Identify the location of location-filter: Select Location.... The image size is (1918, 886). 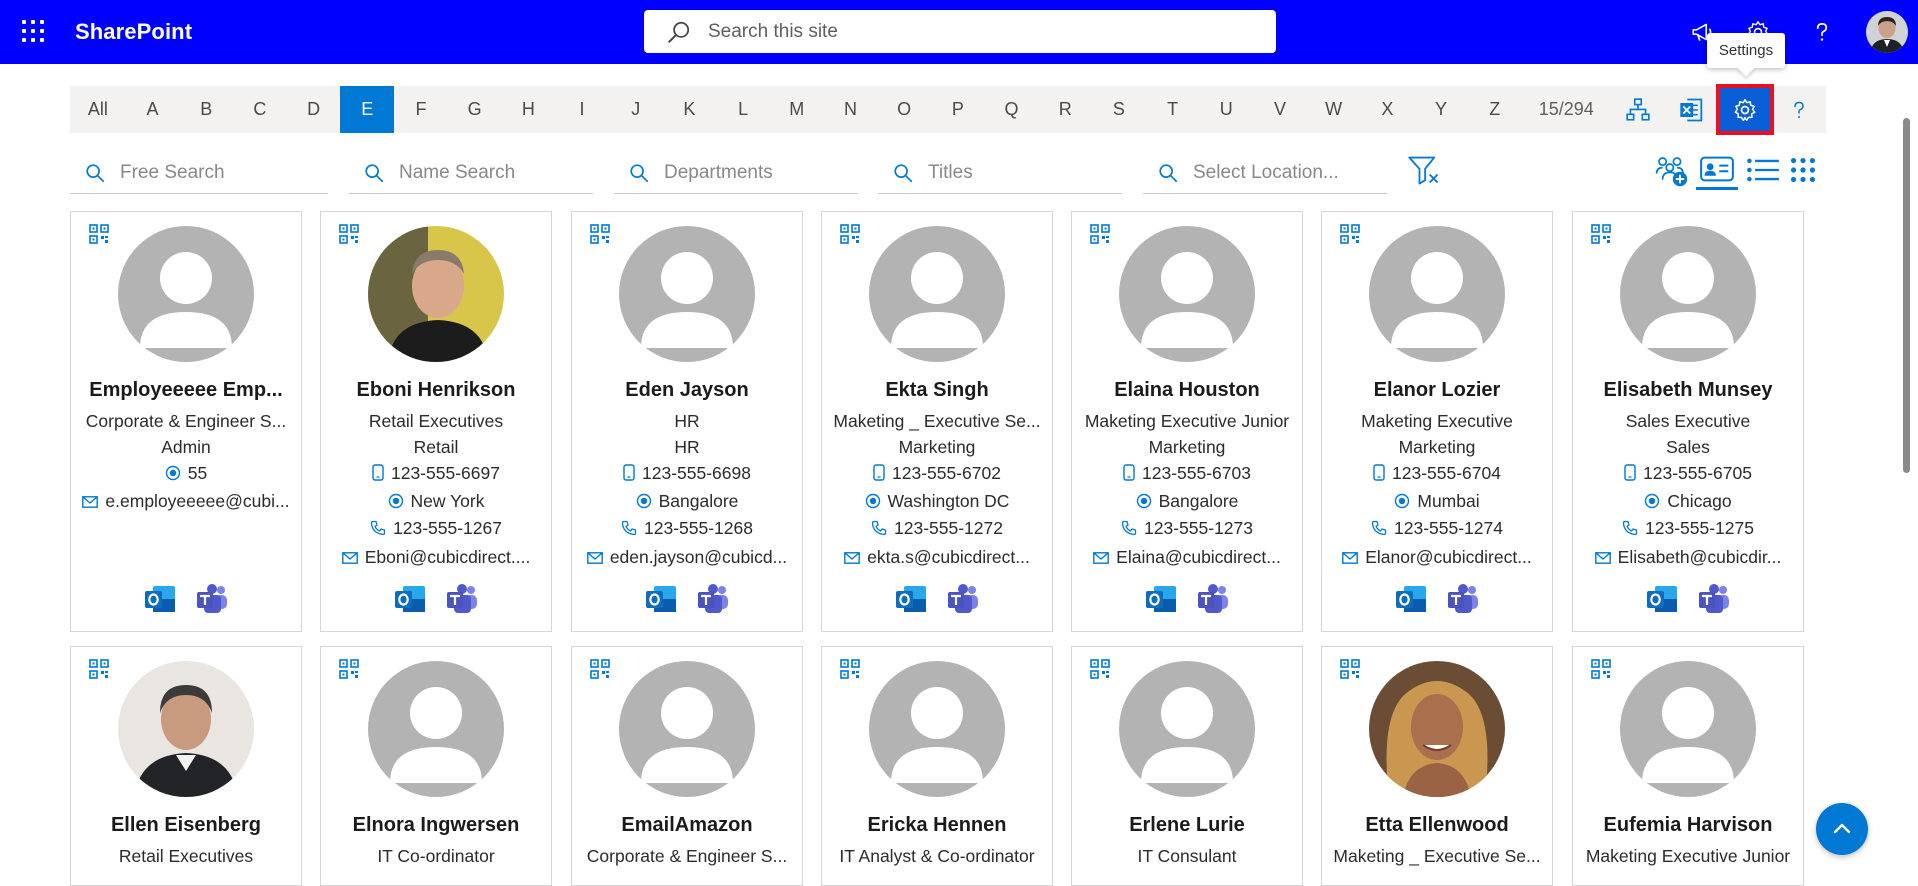
(1265, 173).